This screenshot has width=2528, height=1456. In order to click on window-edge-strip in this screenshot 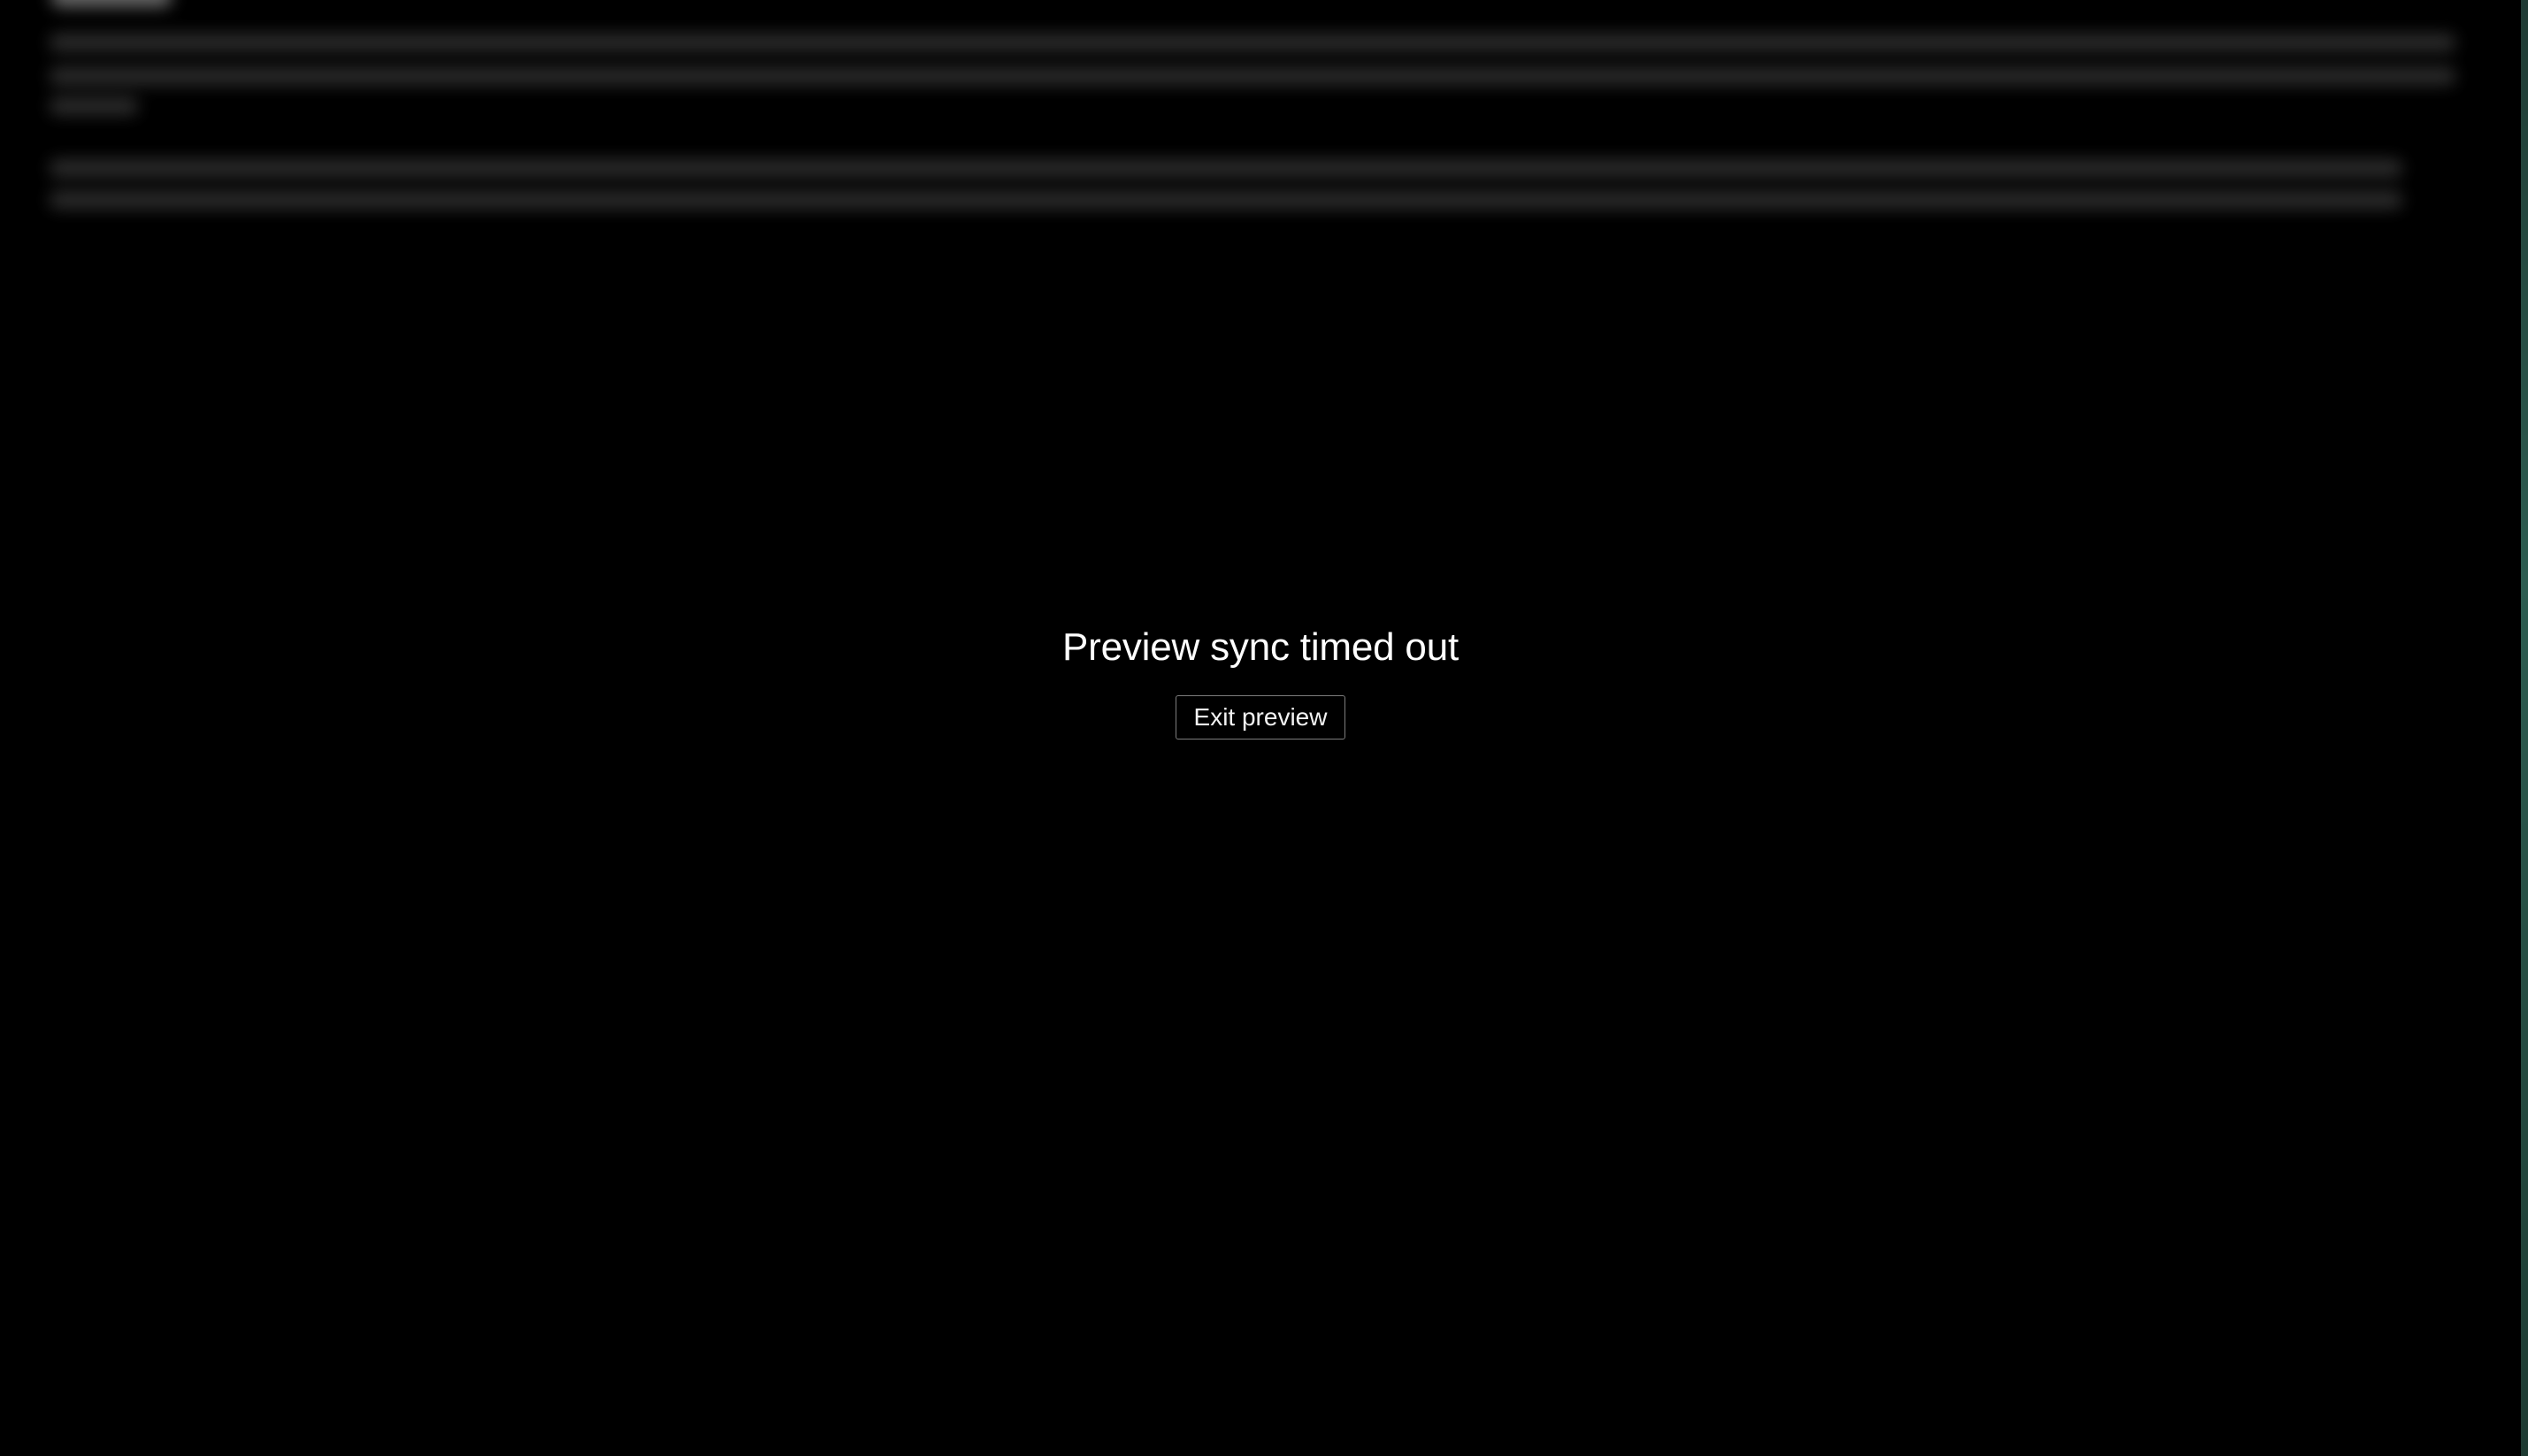, I will do `click(2524, 728)`.